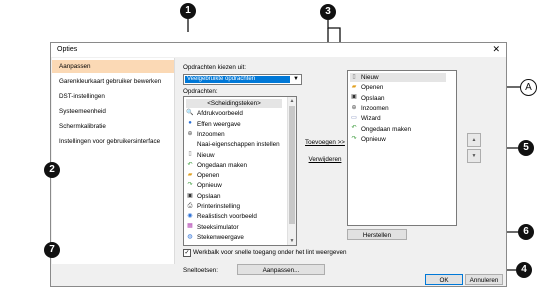  I want to click on toolbar-item: ↶ Ongedaan maken, so click(380, 129).